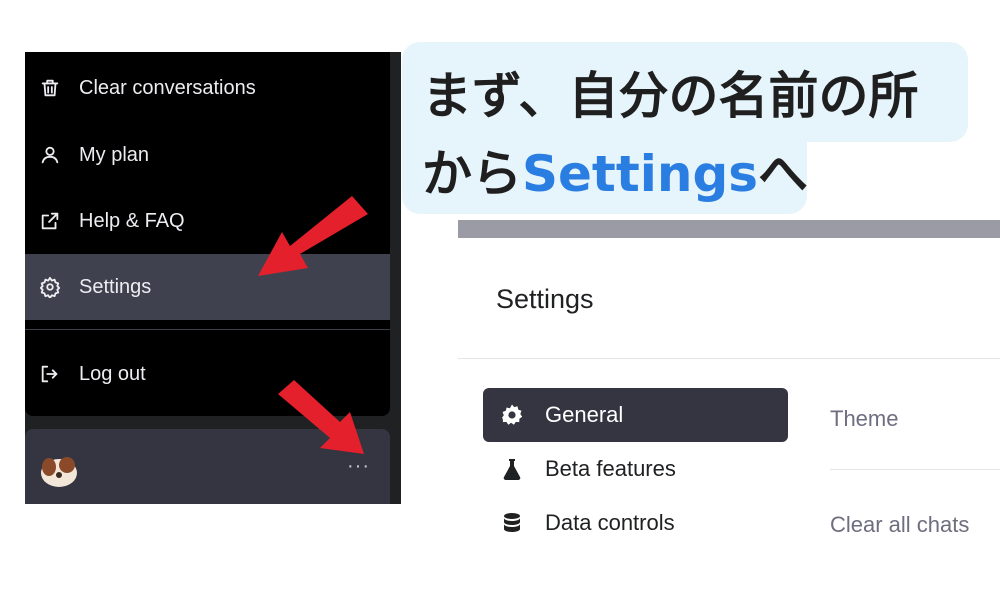  I want to click on caption-line-2: からSettingsへ, so click(615, 170).